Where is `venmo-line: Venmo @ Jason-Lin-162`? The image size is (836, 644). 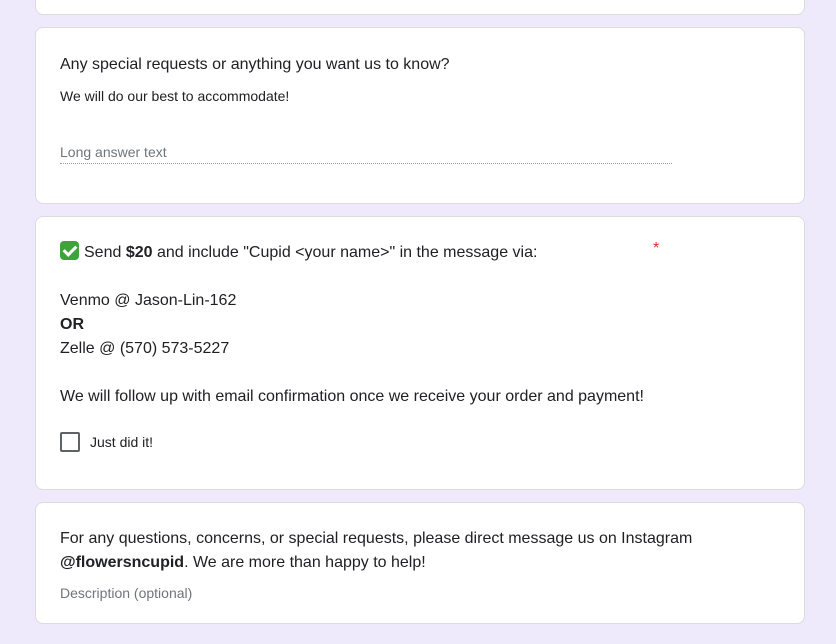
venmo-line: Venmo @ Jason-Lin-162 is located at coordinates (148, 300).